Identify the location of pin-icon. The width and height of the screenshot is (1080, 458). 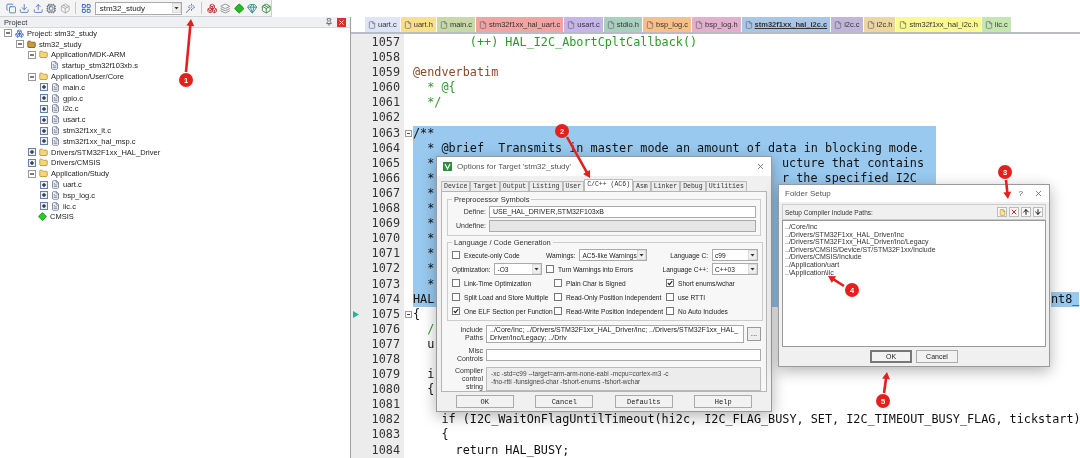
(329, 22).